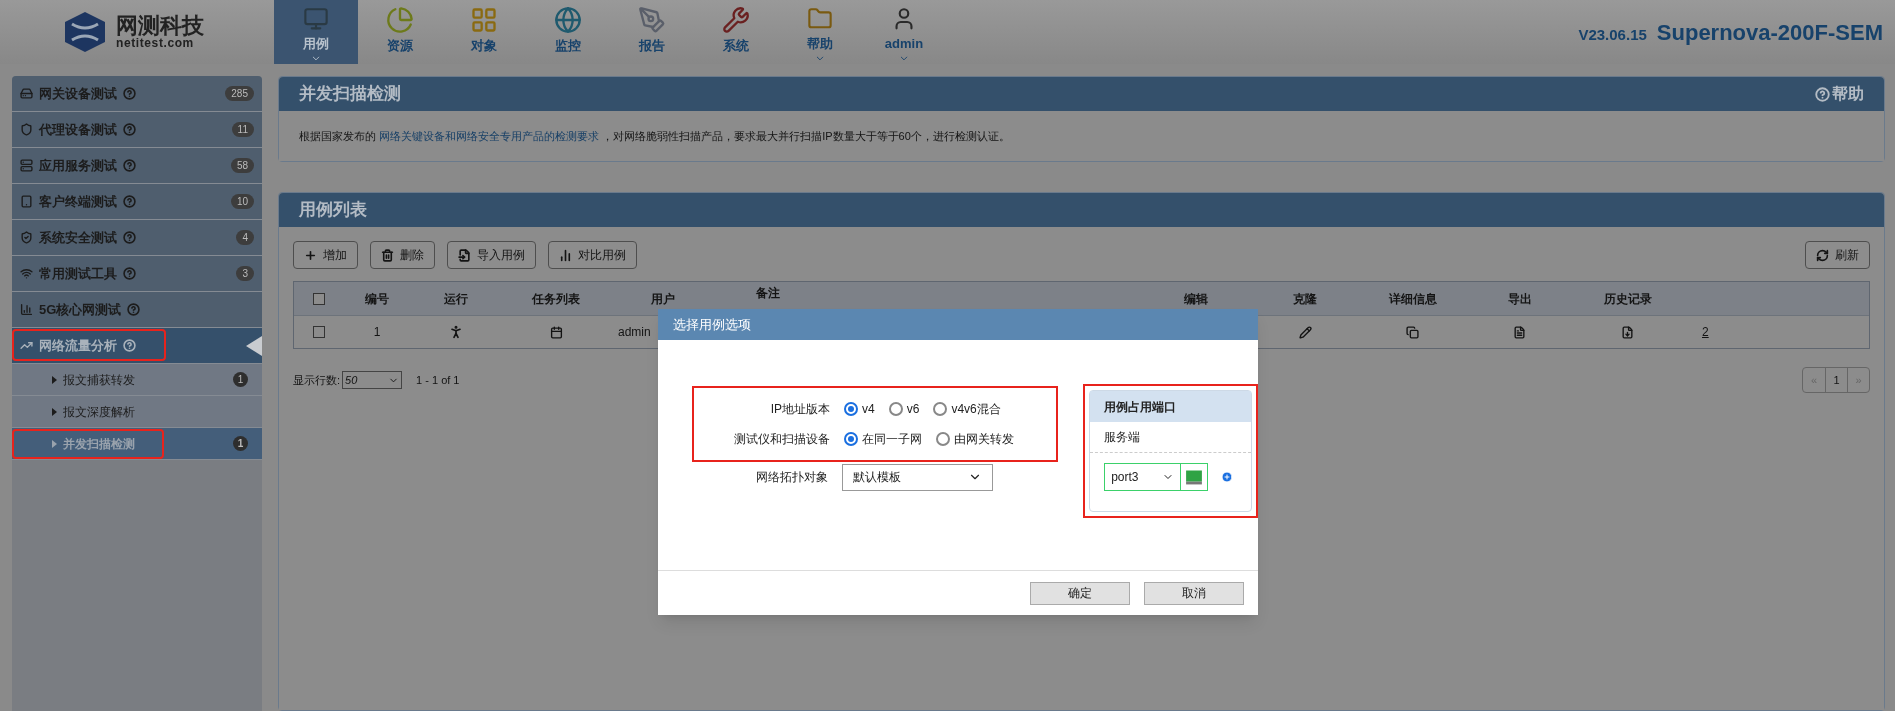 Image resolution: width=1895 pixels, height=711 pixels. What do you see at coordinates (491, 255) in the screenshot?
I see `toolbar-button: 导入用例` at bounding box center [491, 255].